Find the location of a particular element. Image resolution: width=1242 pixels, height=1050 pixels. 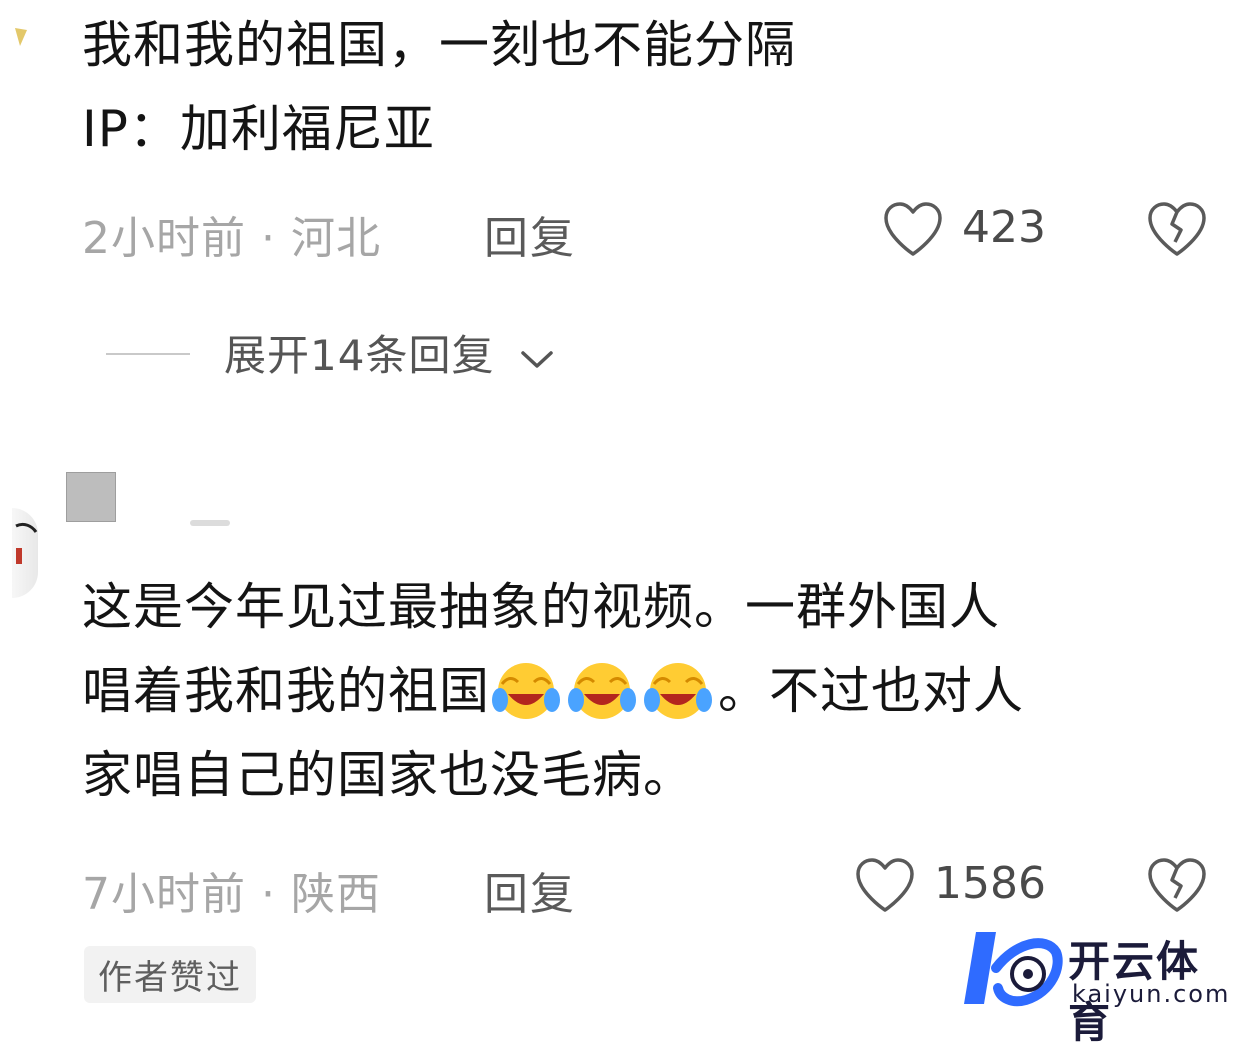

comment-2-line-3: 家唱自己的国家也没毛病。 is located at coordinates (388, 775).